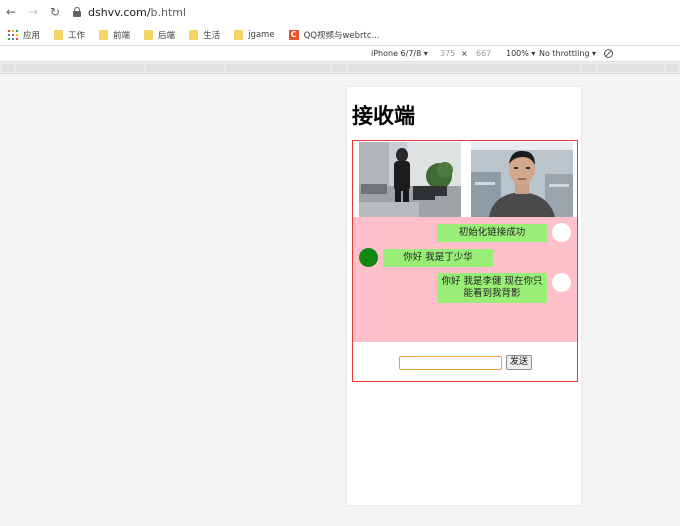 This screenshot has height=526, width=680. I want to click on apps-grid-icon, so click(13, 34).